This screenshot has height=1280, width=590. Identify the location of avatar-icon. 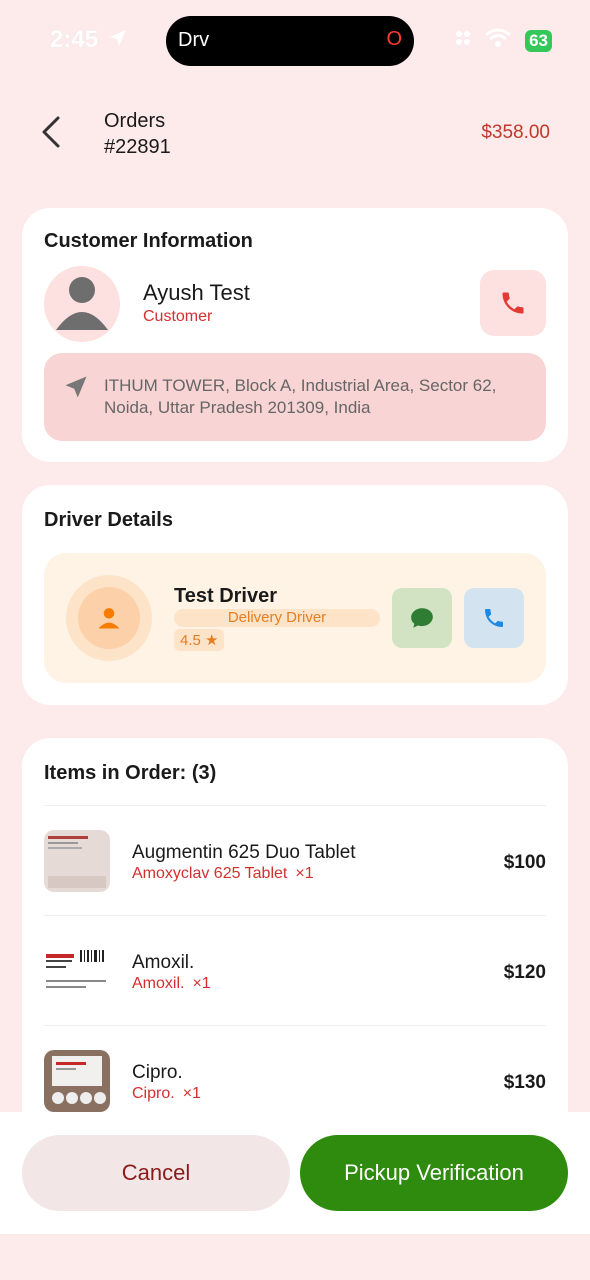
(82, 303).